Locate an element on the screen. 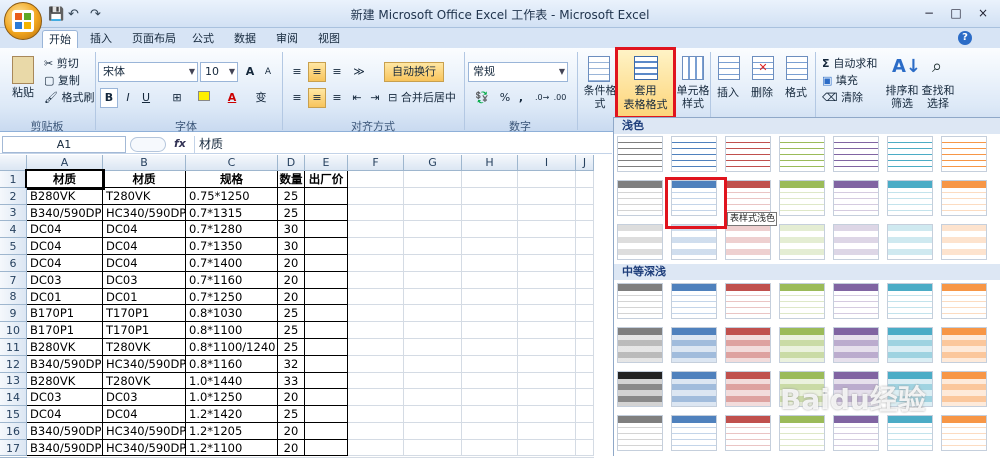 The image size is (1000, 458). cell: 0.8*1100 is located at coordinates (232, 330).